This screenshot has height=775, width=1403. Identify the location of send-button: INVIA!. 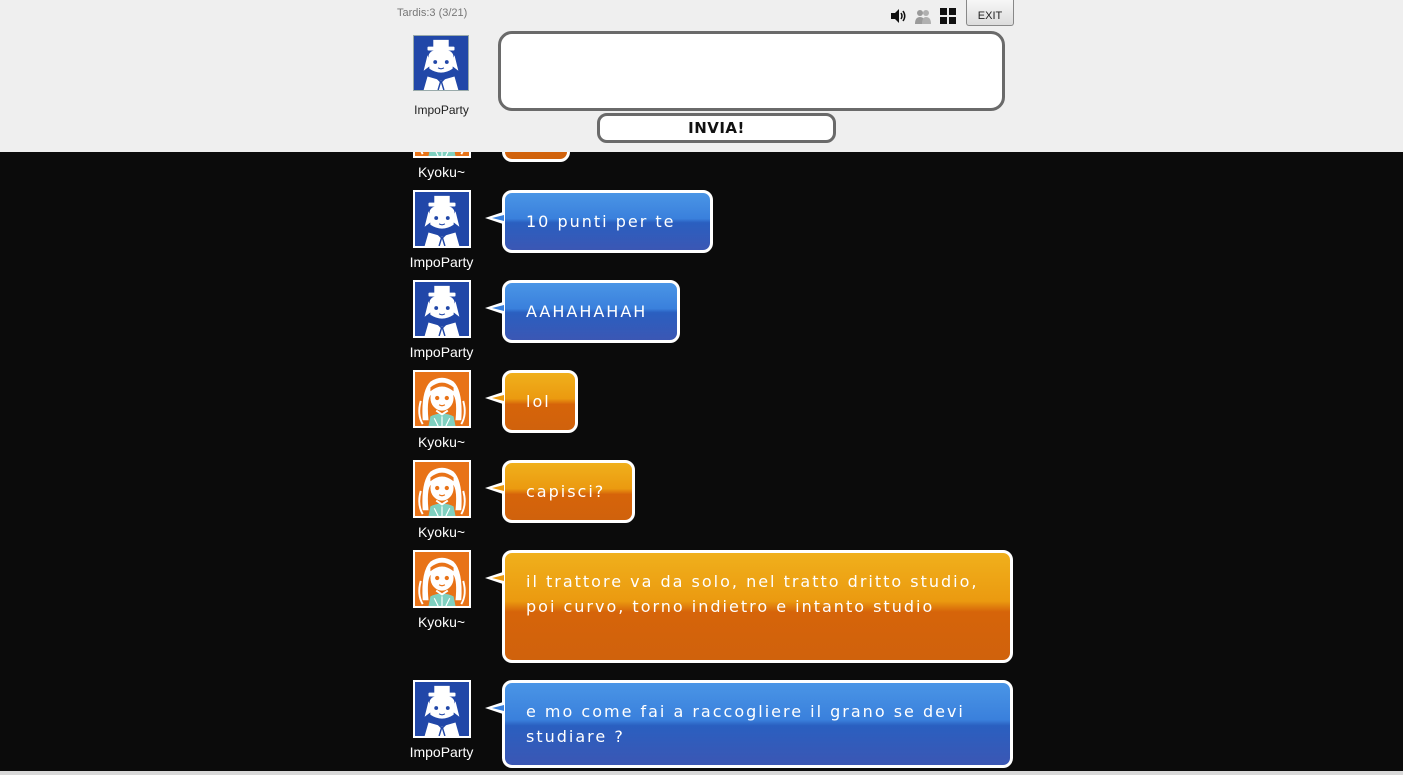
(716, 128).